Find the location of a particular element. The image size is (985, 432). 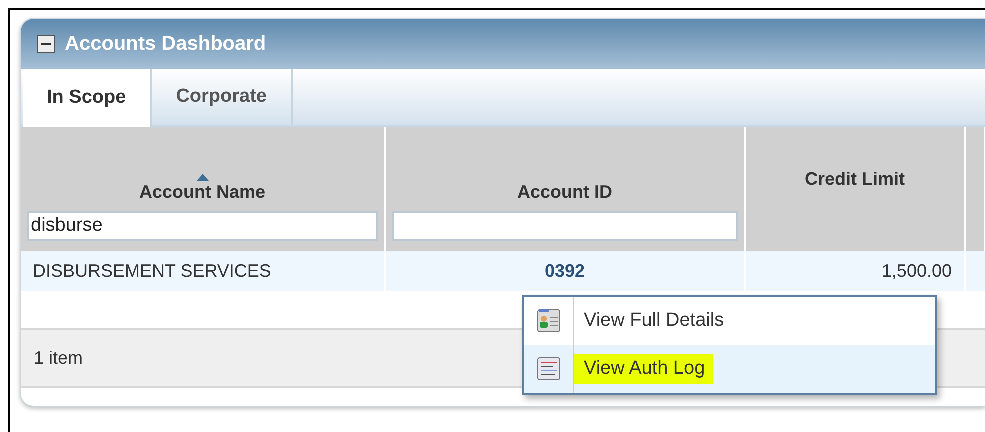

sort-arrow-icon is located at coordinates (202, 177).